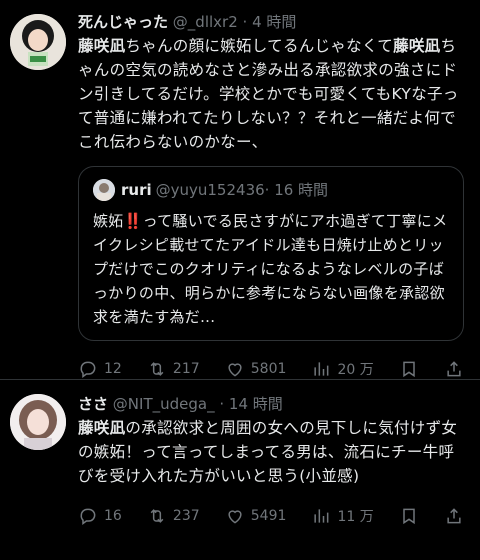  What do you see at coordinates (296, 190) in the screenshot?
I see `quoted-timestamp: · 16 時間` at bounding box center [296, 190].